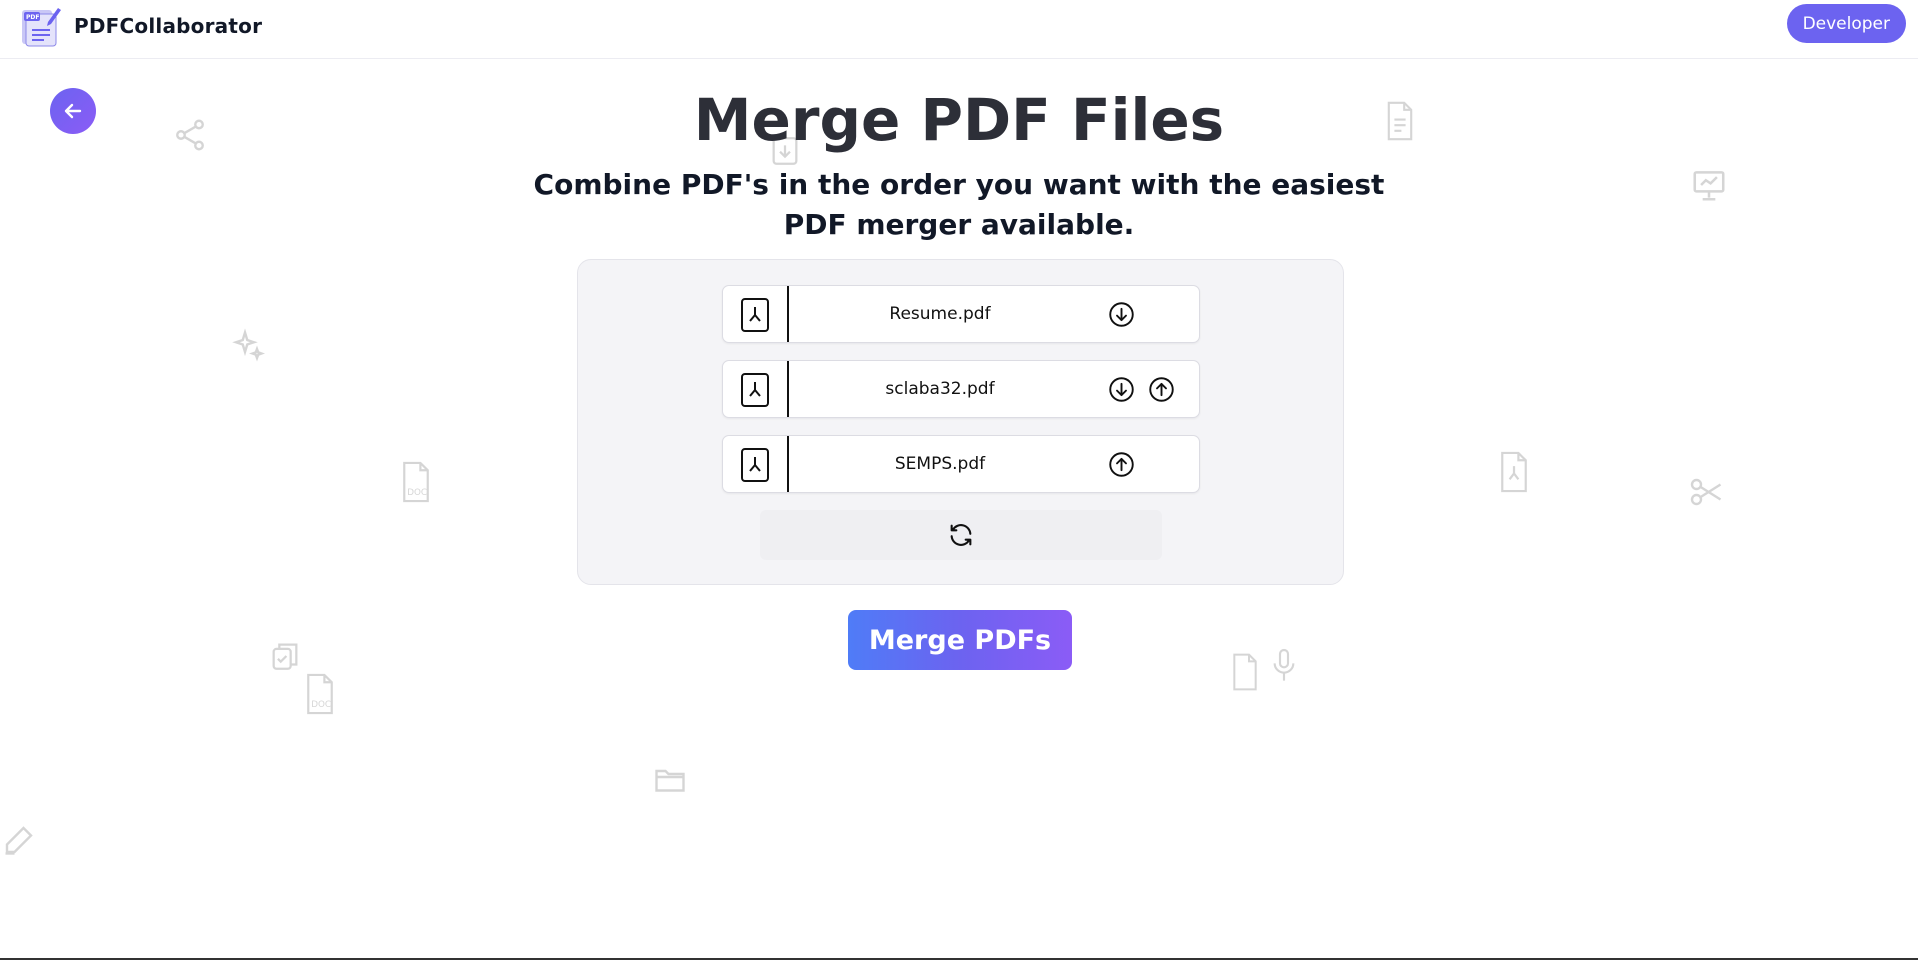 This screenshot has height=960, width=1918. What do you see at coordinates (670, 780) in the screenshot?
I see `folder-icon` at bounding box center [670, 780].